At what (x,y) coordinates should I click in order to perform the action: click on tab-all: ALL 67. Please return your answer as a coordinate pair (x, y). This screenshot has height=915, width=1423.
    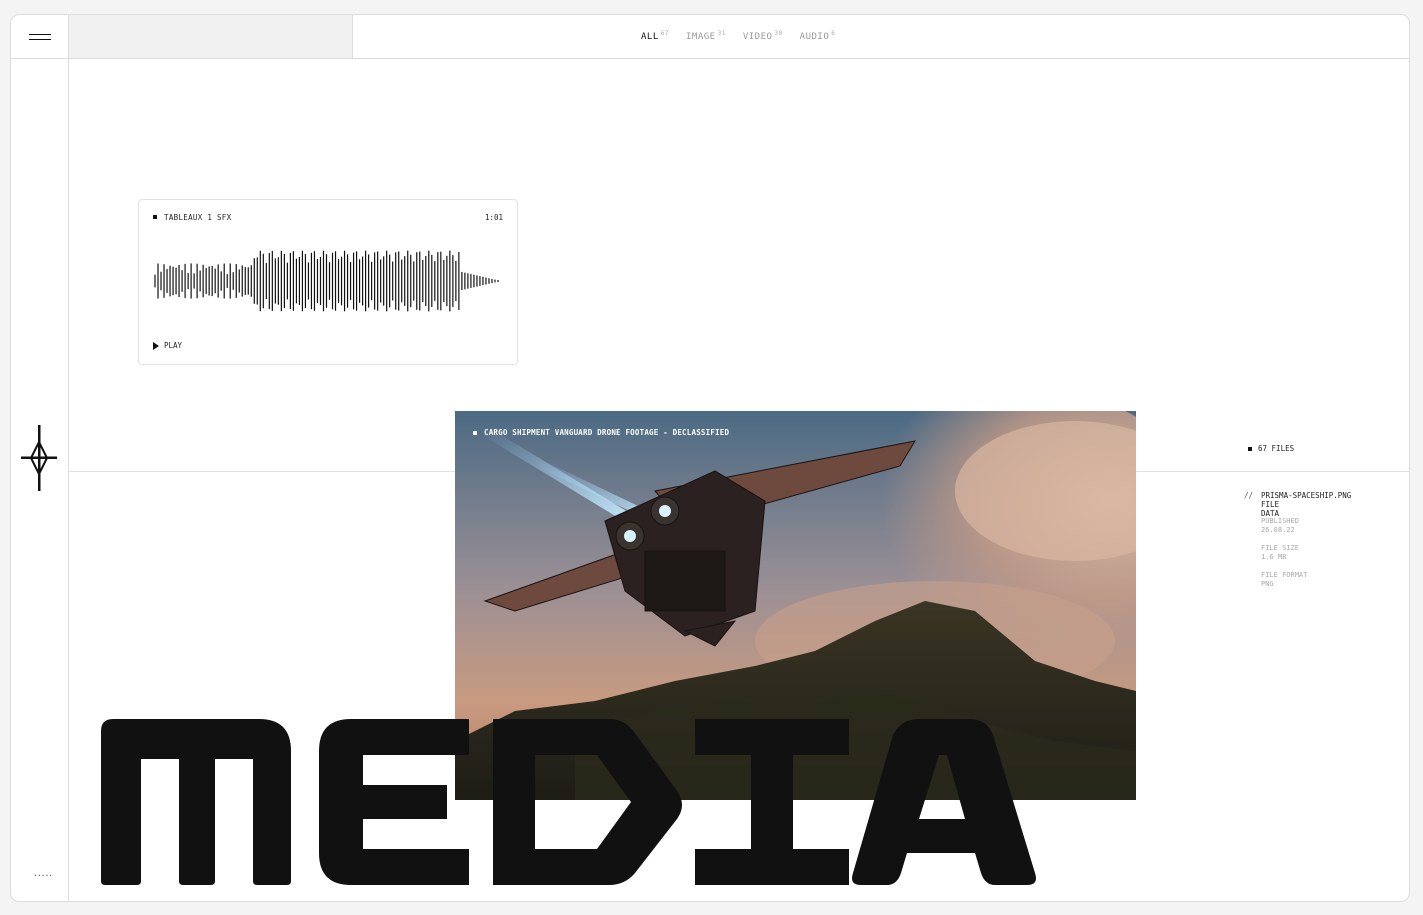
    Looking at the image, I should click on (655, 36).